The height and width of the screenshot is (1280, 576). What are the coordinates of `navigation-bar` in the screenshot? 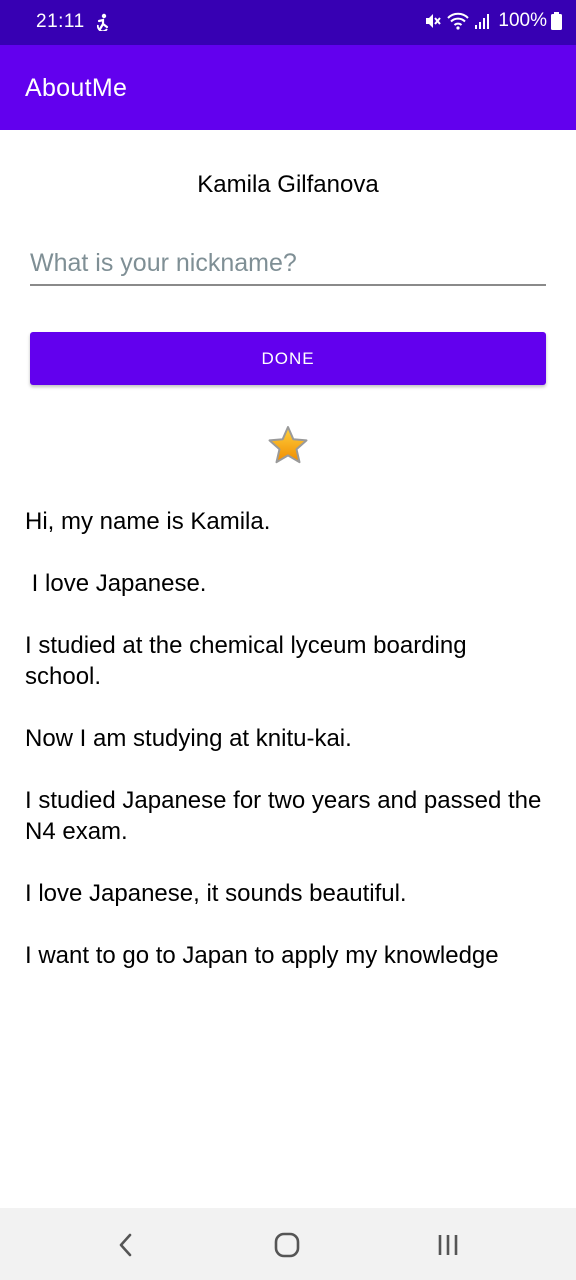 It's located at (288, 1244).